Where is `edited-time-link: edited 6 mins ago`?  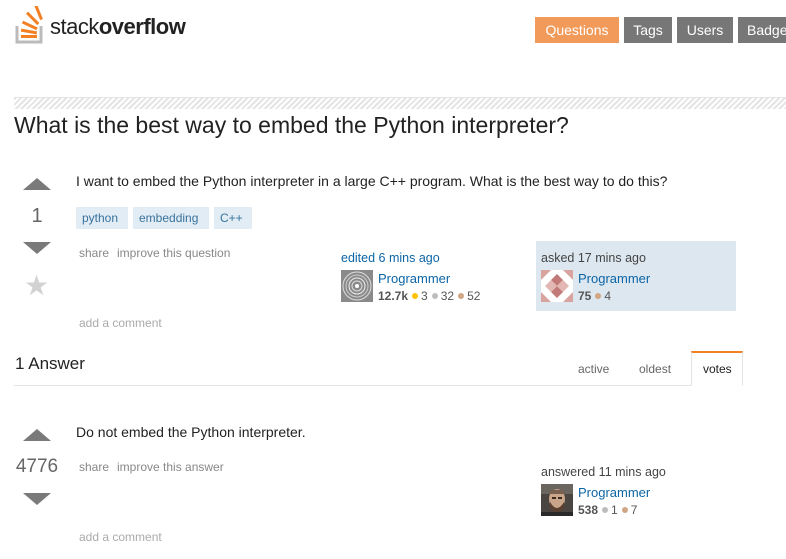 edited-time-link: edited 6 mins ago is located at coordinates (390, 258).